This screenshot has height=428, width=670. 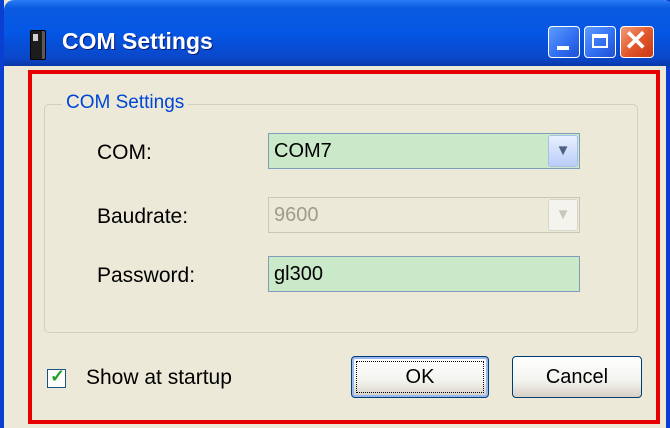 What do you see at coordinates (143, 216) in the screenshot?
I see `baudrate-label: Baudrate:` at bounding box center [143, 216].